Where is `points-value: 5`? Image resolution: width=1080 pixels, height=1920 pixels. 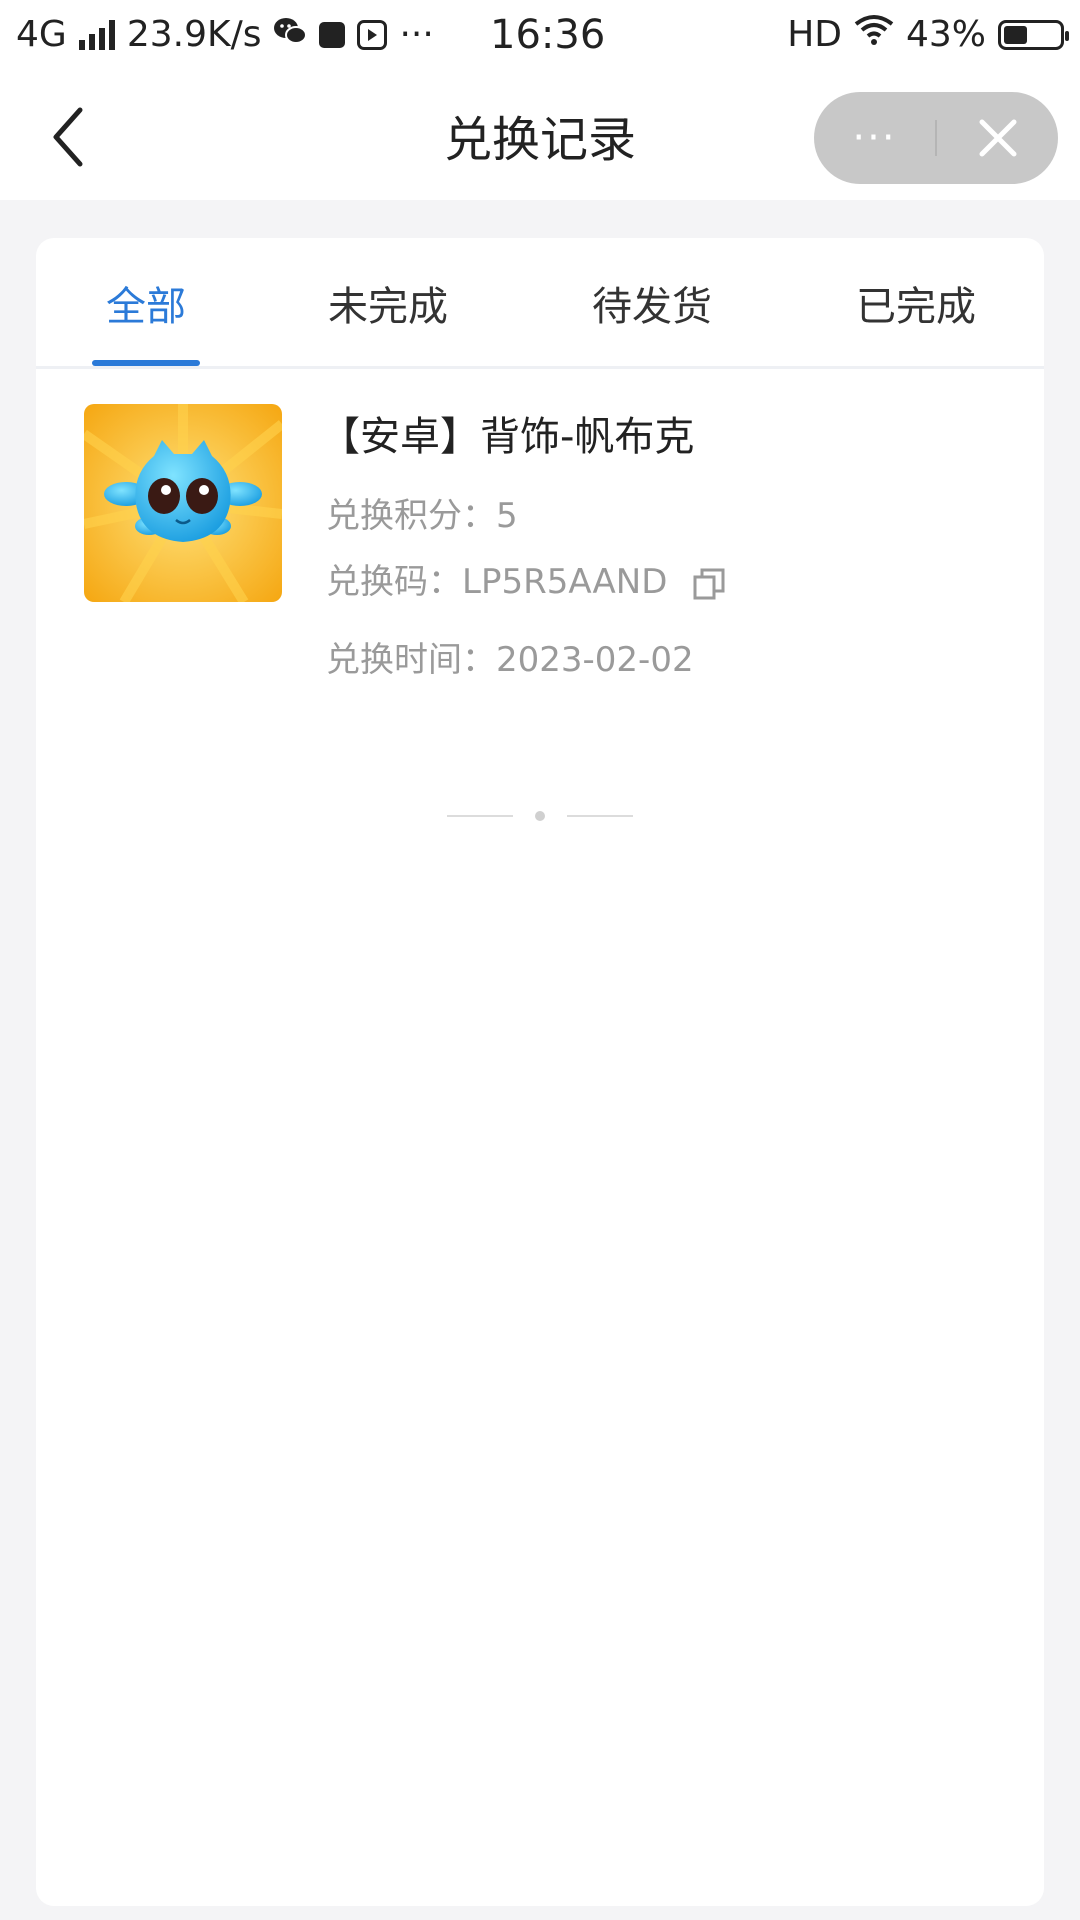
points-value: 5 is located at coordinates (507, 516).